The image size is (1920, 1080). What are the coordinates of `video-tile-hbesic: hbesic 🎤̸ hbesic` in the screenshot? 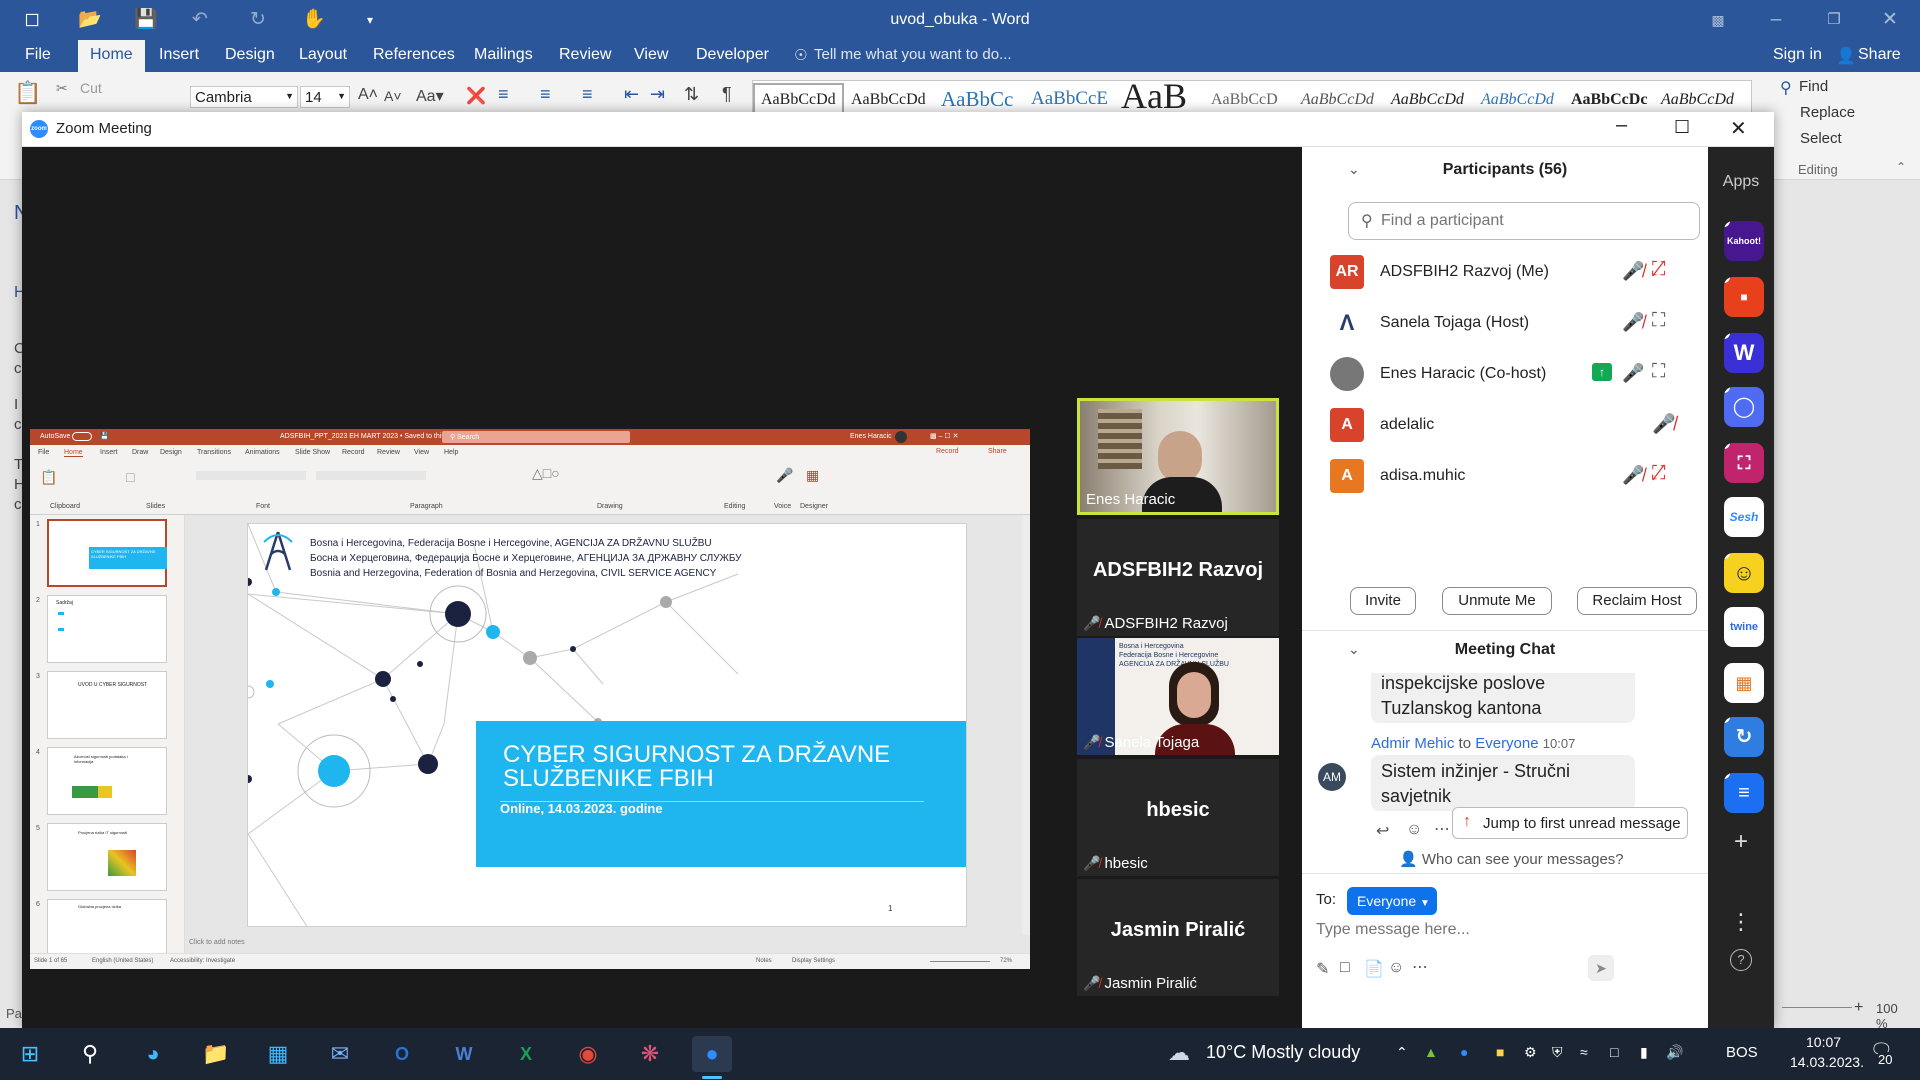 It's located at (1178, 817).